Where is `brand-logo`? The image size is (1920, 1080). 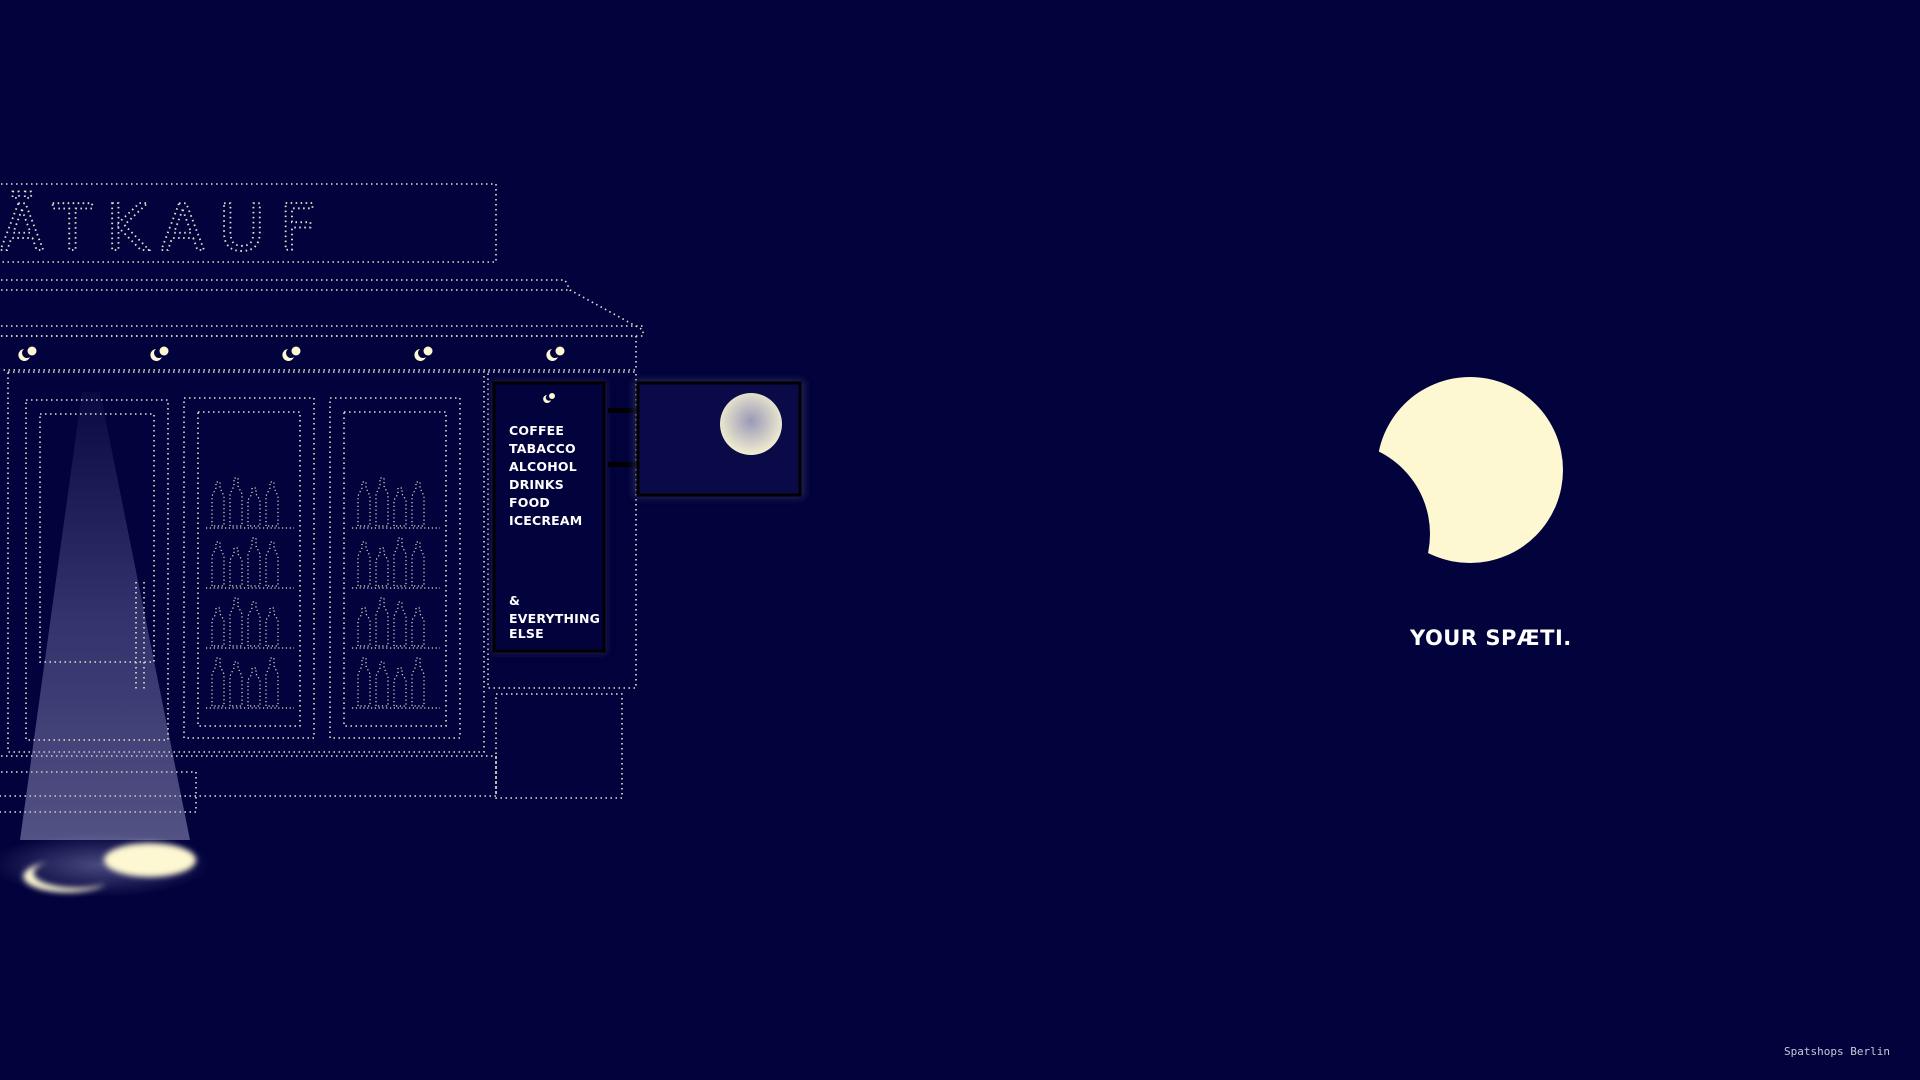
brand-logo is located at coordinates (1382, 512).